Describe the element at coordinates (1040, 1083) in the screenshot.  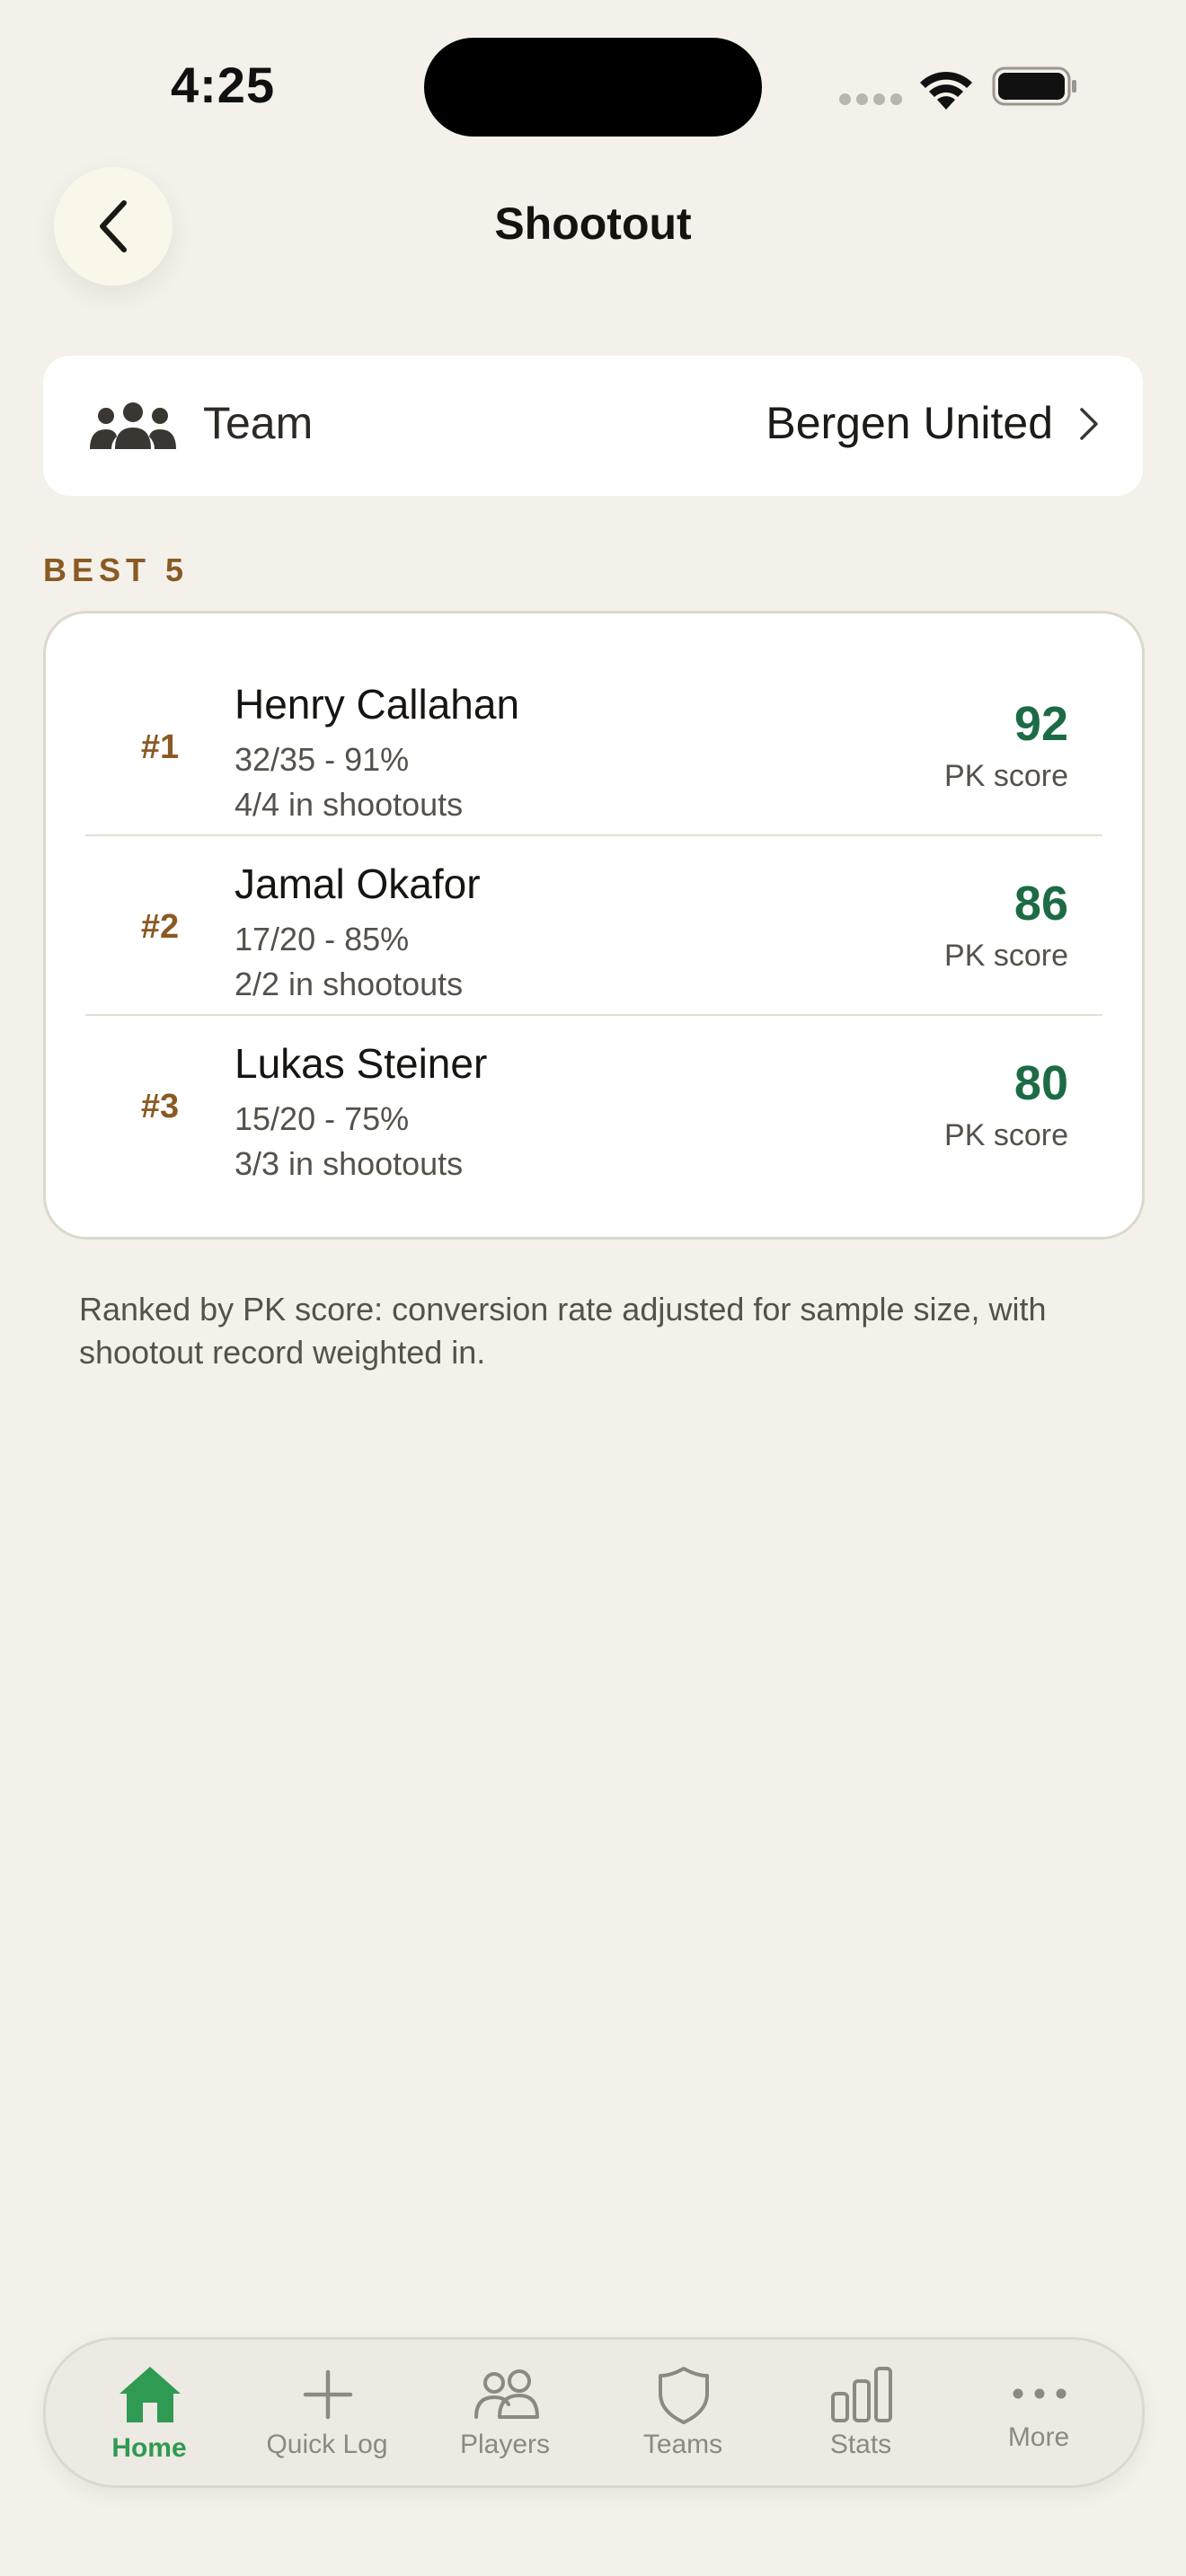
I see `pk-score-value: 80` at that location.